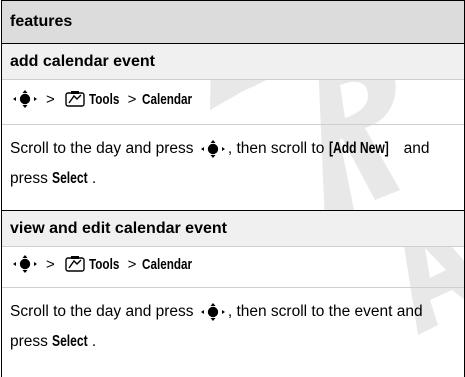  Describe the element at coordinates (358, 148) in the screenshot. I see `ui-add-new: [Add New]` at that location.